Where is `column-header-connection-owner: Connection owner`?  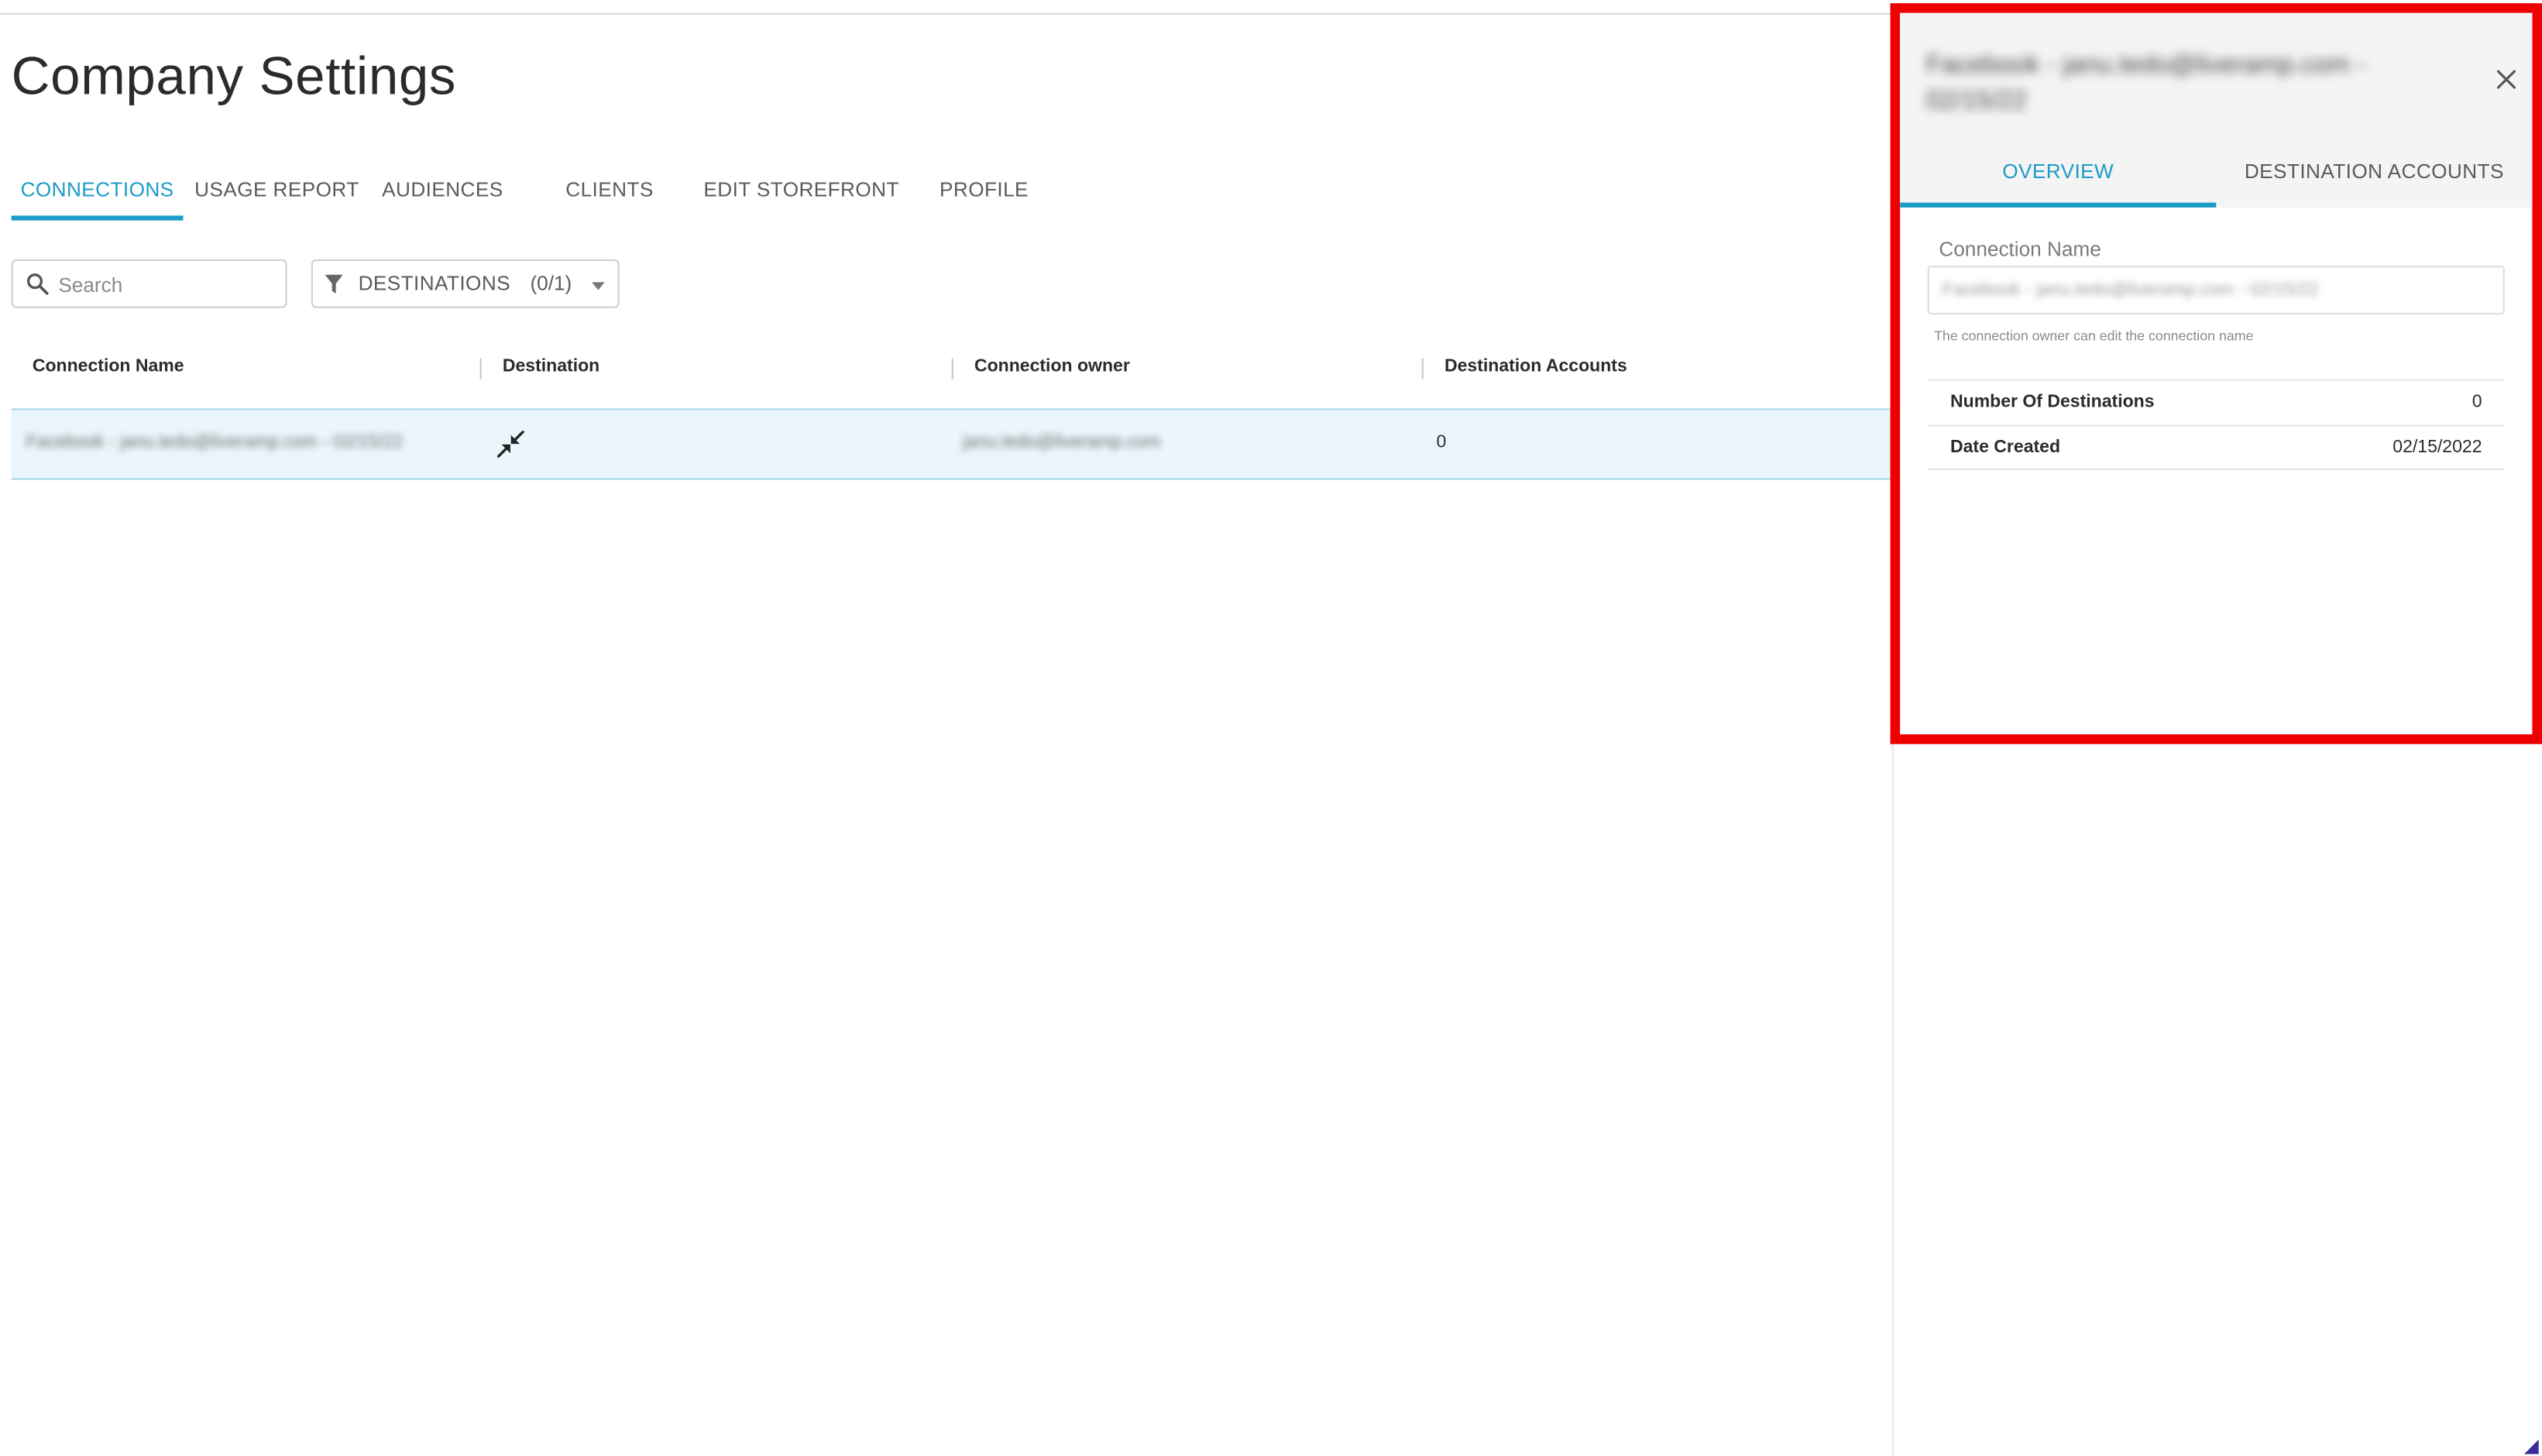
column-header-connection-owner: Connection owner is located at coordinates (1052, 366).